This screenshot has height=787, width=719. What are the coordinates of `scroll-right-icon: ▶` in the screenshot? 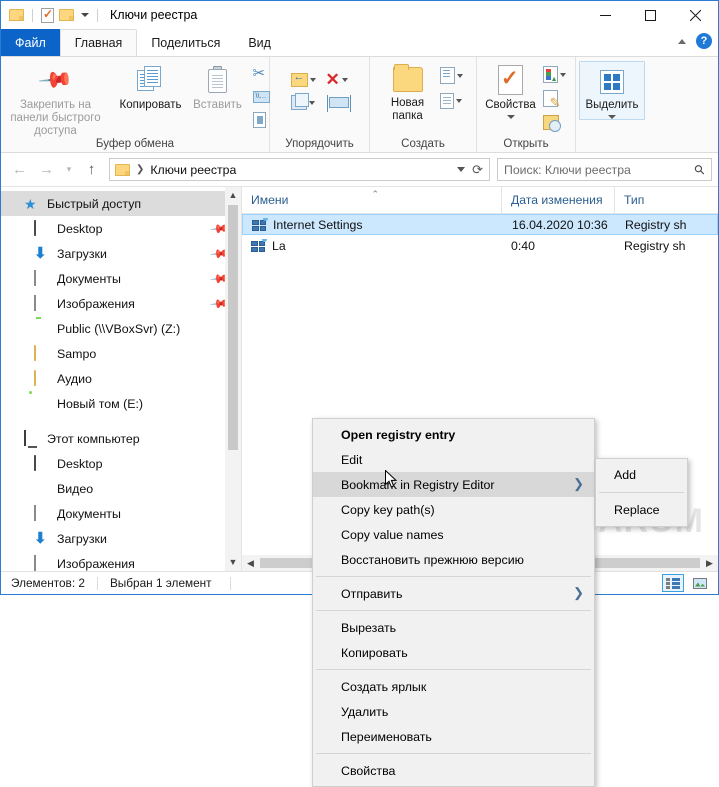 It's located at (709, 563).